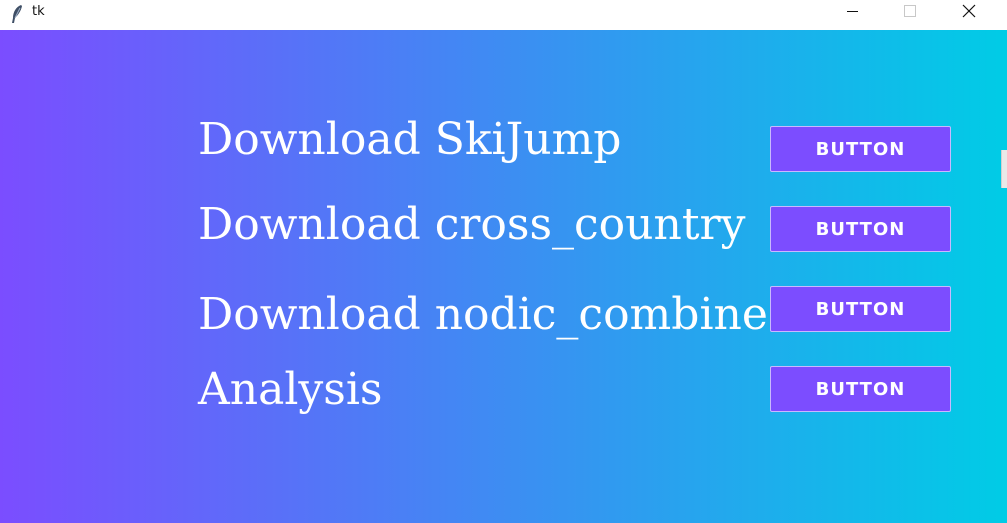 Image resolution: width=1007 pixels, height=523 pixels. Describe the element at coordinates (969, 11) in the screenshot. I see `close-icon` at that location.